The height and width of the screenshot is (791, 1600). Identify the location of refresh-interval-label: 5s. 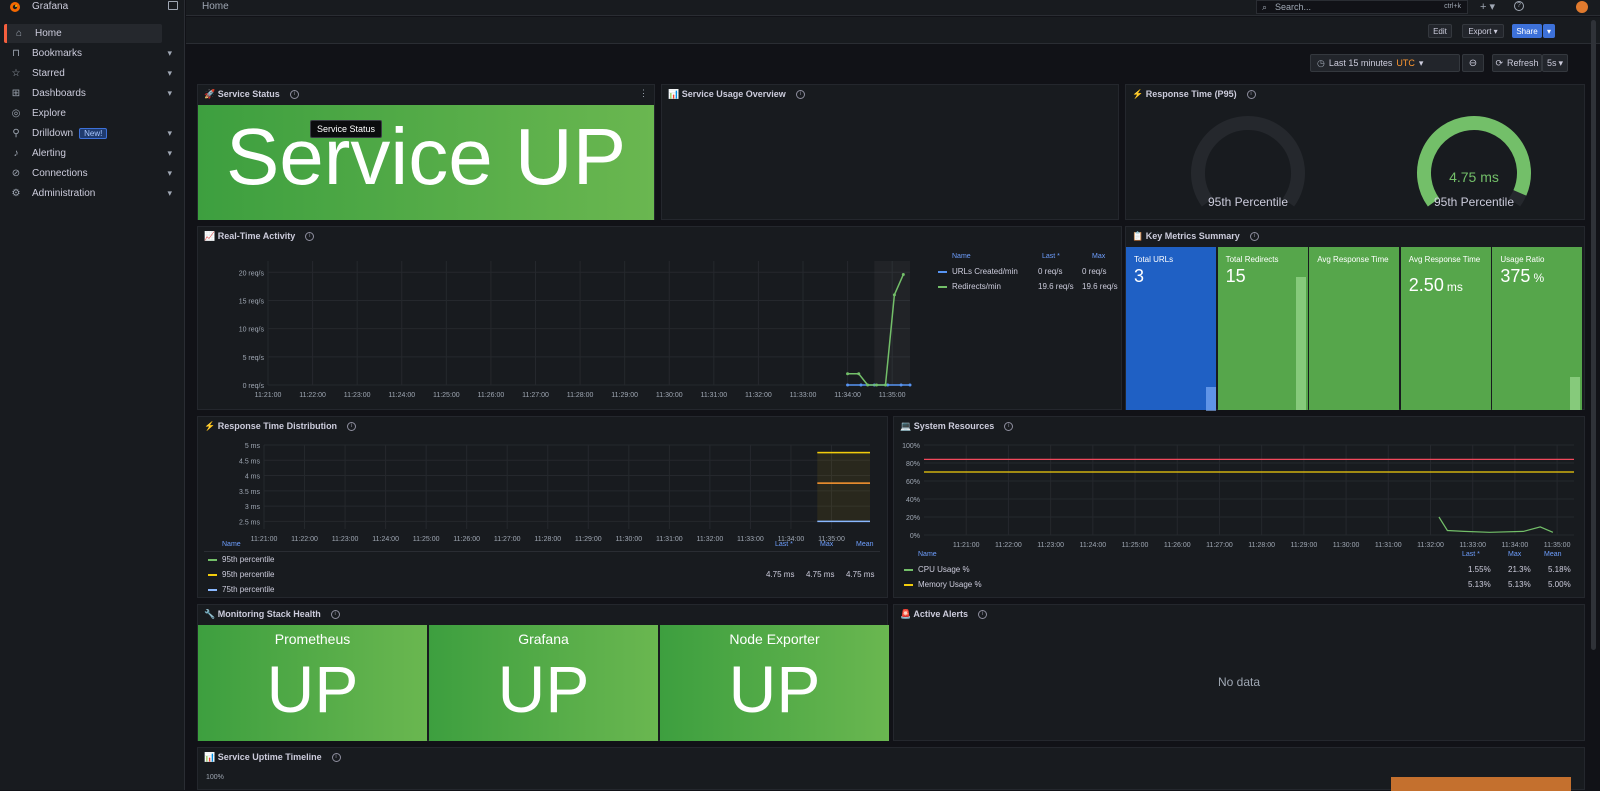
(1551, 63).